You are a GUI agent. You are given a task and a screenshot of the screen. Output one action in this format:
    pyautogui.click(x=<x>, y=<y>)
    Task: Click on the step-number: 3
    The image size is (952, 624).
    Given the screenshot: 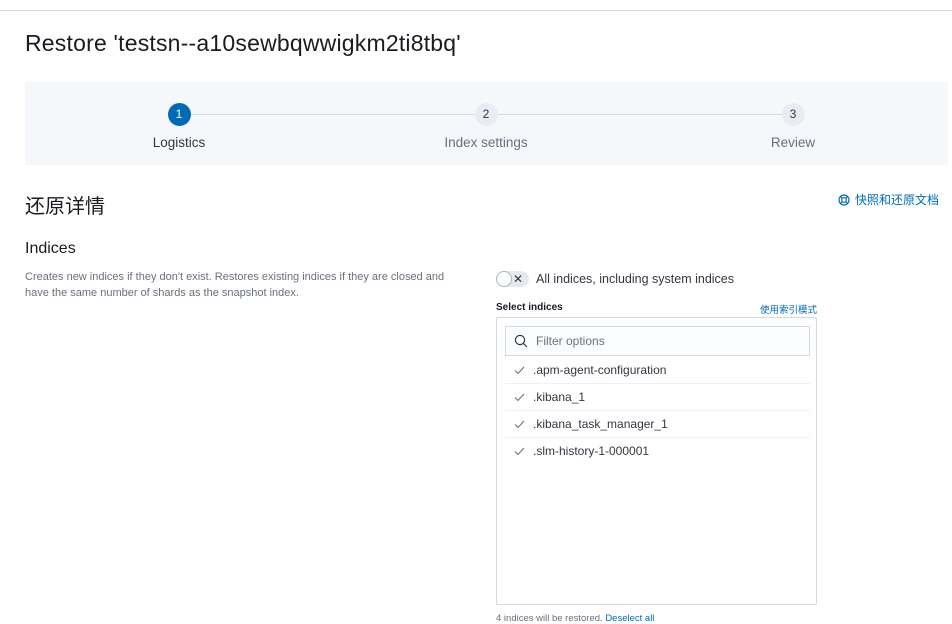 What is the action you would take?
    pyautogui.click(x=793, y=114)
    